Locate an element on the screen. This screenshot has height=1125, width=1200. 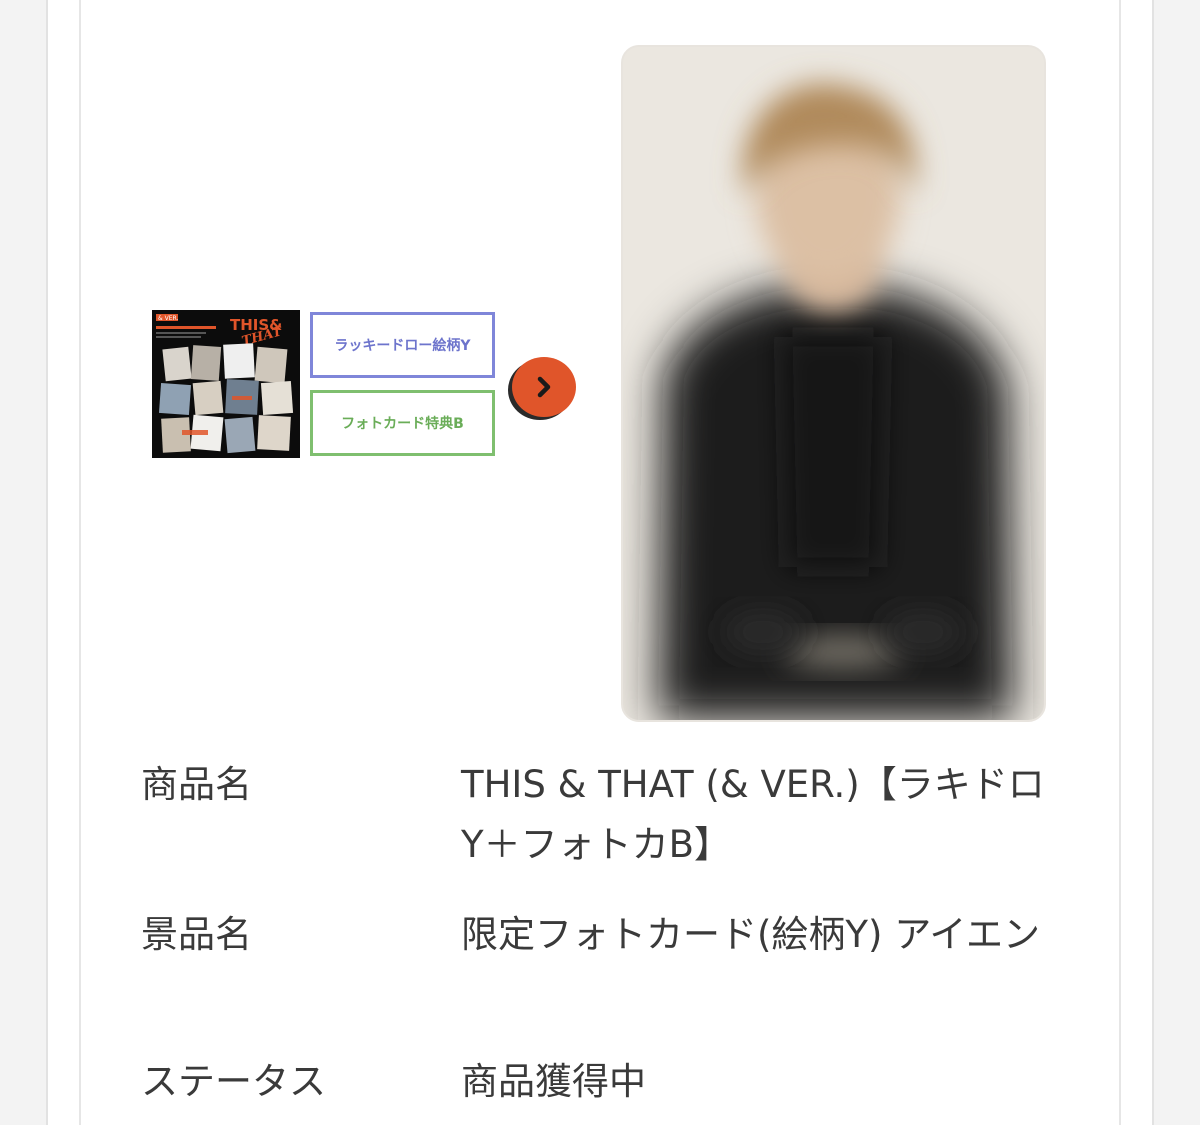
album-version-text: & VER. is located at coordinates (168, 318).